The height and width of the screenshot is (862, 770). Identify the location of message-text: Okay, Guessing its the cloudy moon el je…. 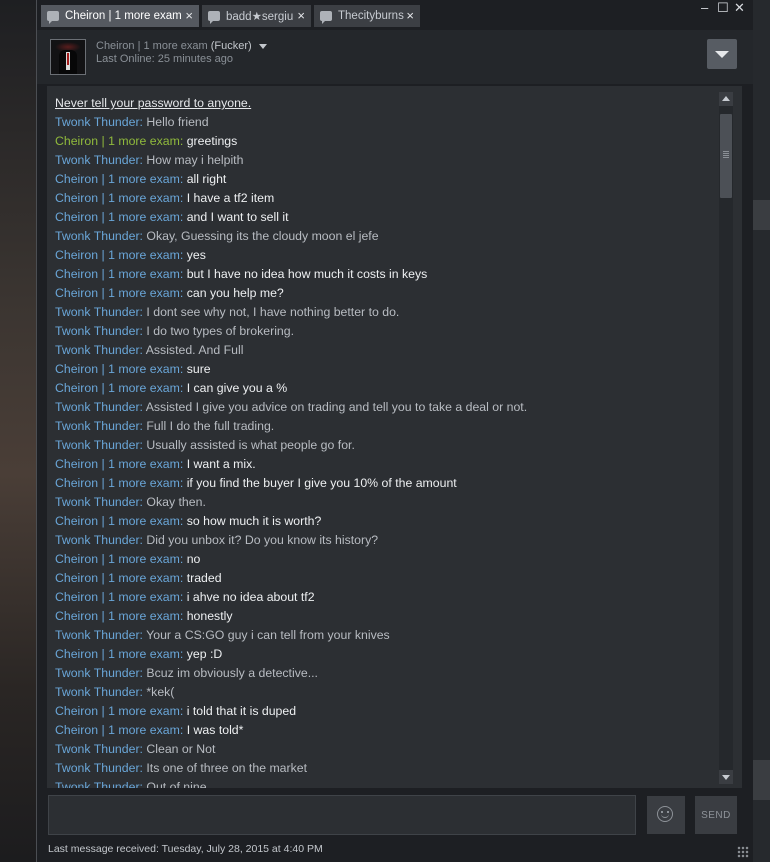
(262, 236).